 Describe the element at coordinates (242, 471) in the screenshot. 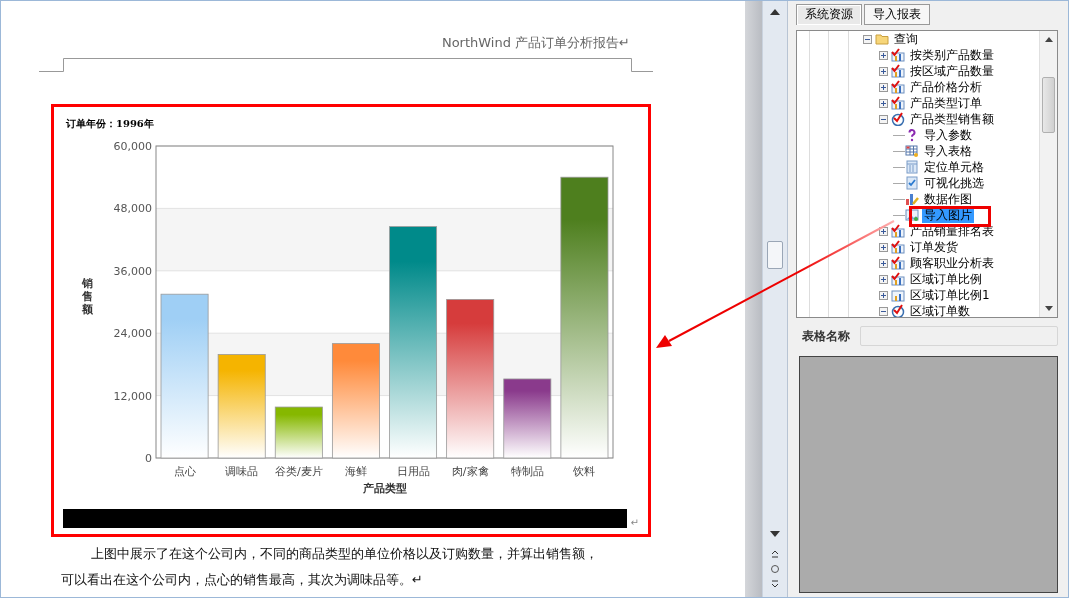

I see `category-label: 调味品` at that location.